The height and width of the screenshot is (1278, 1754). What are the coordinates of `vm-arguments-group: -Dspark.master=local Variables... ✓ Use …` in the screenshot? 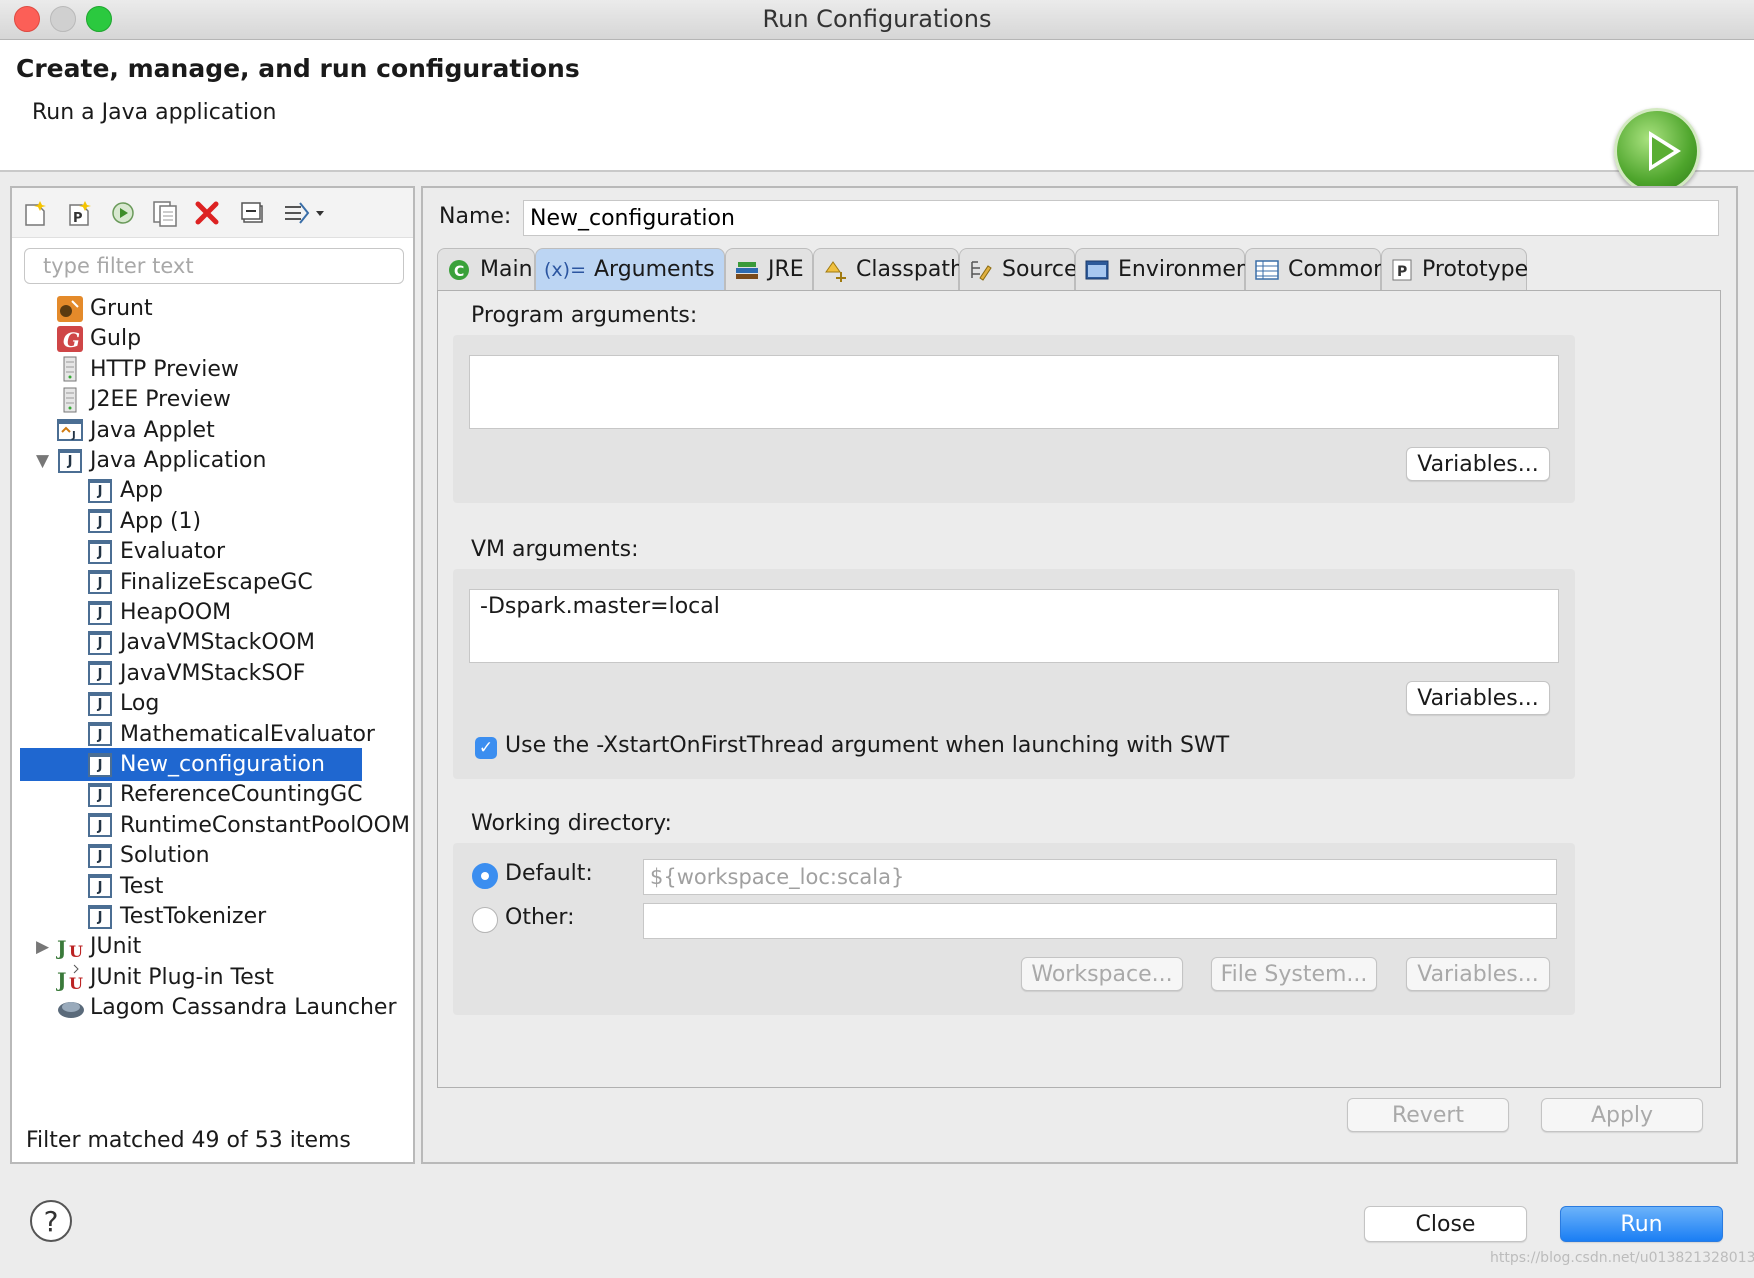 It's located at (1014, 674).